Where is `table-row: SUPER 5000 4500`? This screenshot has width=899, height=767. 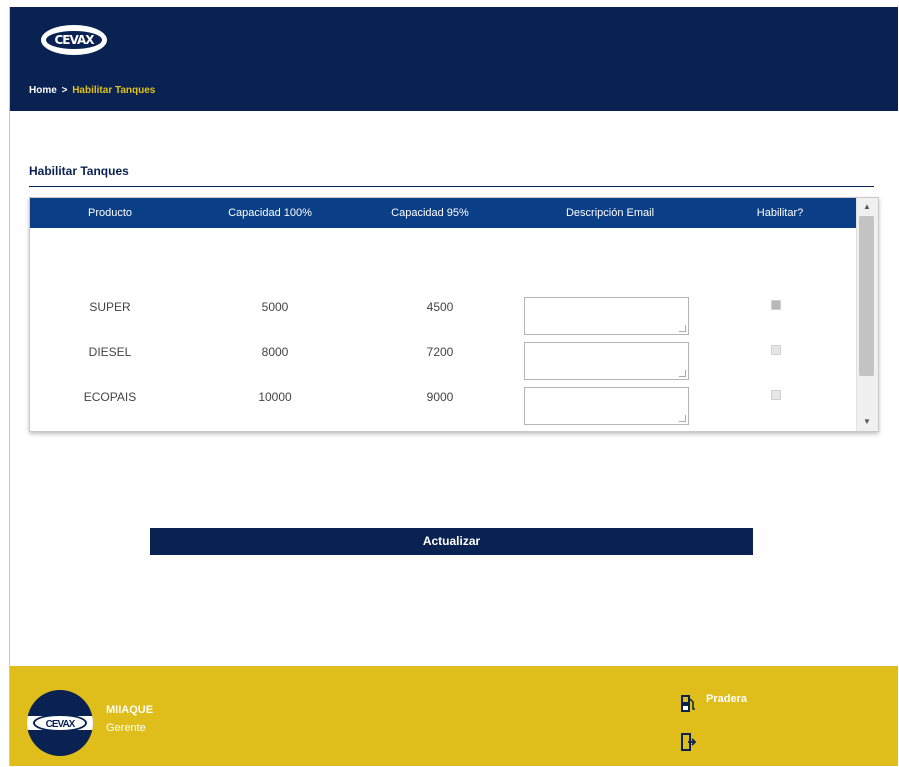 table-row: SUPER 5000 4500 is located at coordinates (443, 314).